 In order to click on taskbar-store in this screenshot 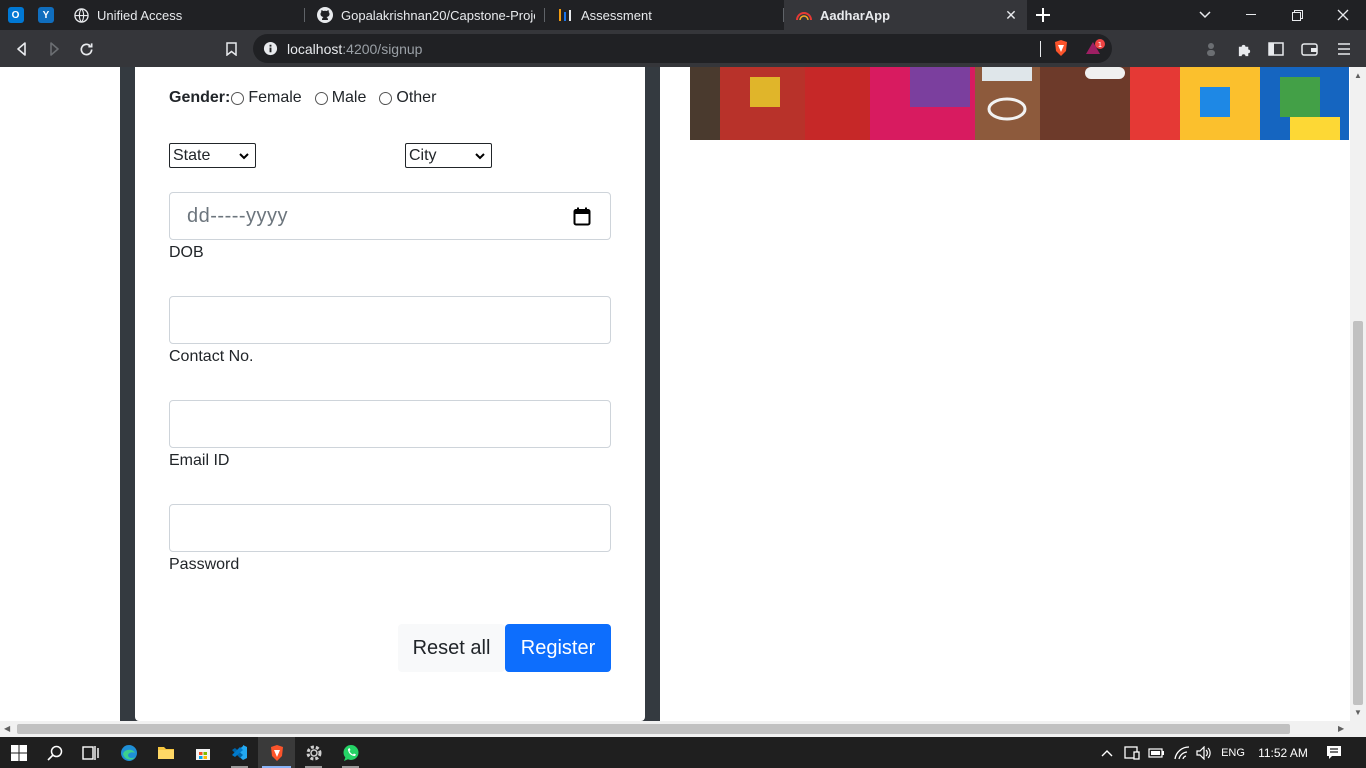, I will do `click(202, 752)`.